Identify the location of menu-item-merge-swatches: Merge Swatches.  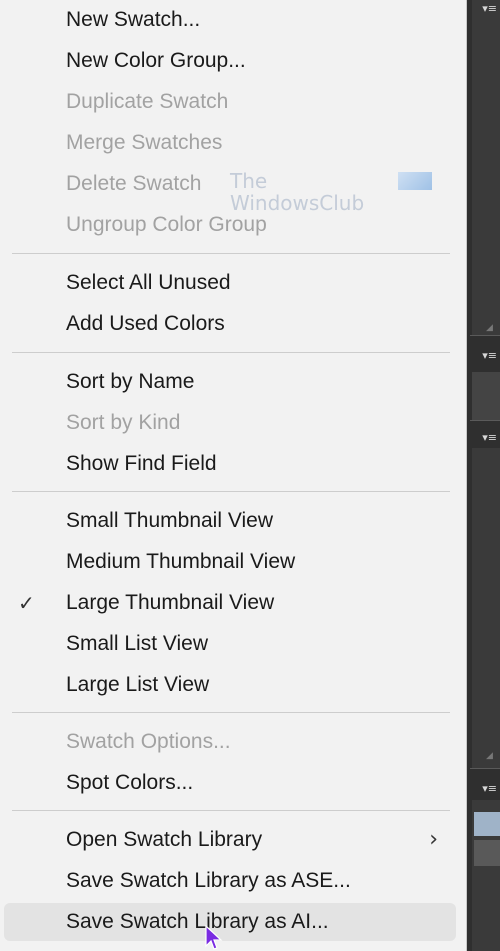
(144, 142).